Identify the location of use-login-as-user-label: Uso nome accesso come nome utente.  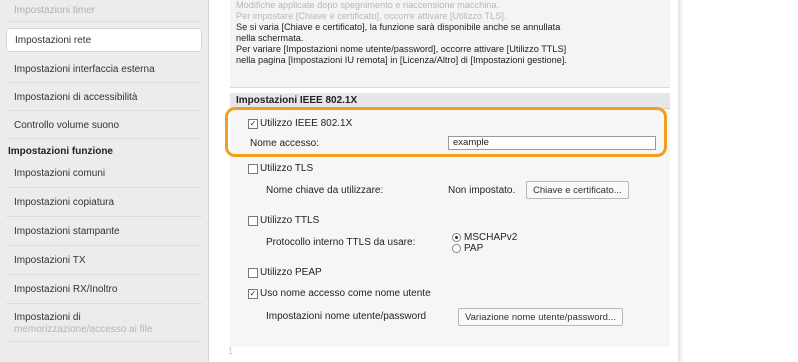
(345, 293).